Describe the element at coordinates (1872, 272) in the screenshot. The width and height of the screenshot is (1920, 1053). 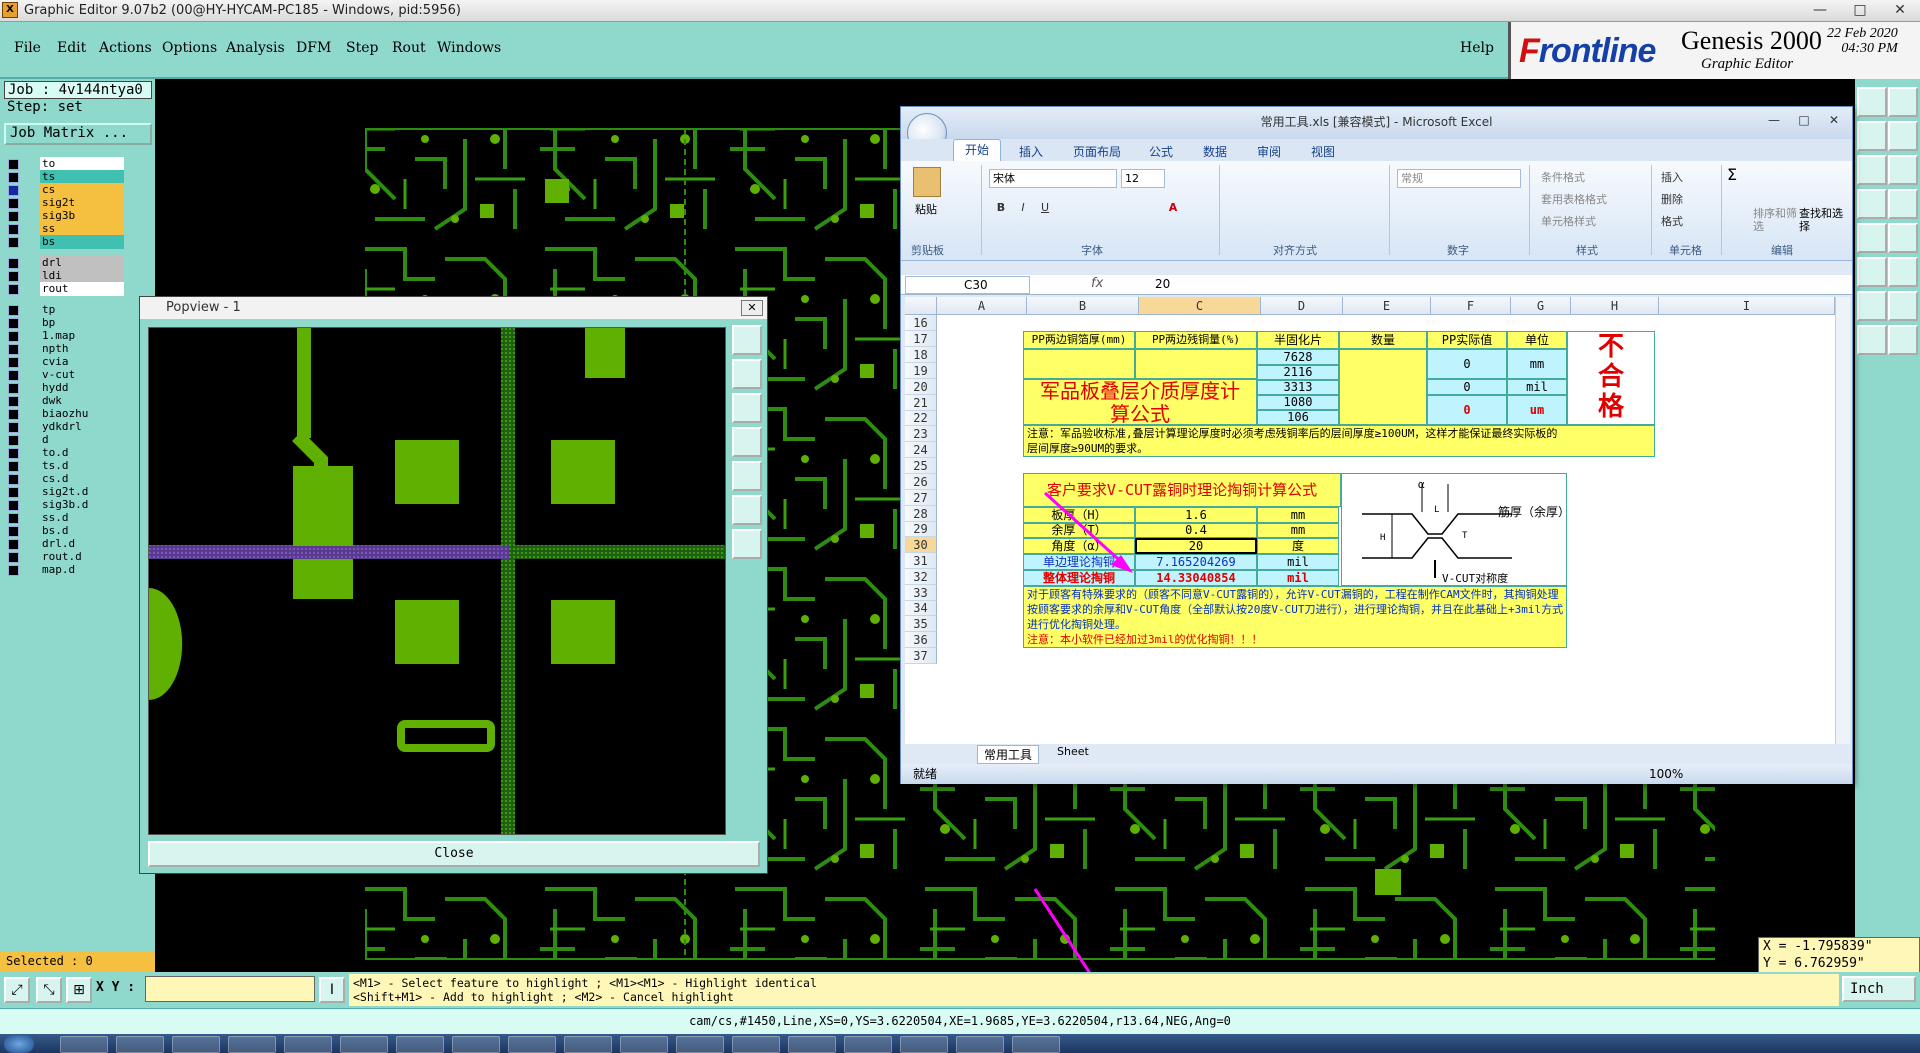
I see `fill-icon` at that location.